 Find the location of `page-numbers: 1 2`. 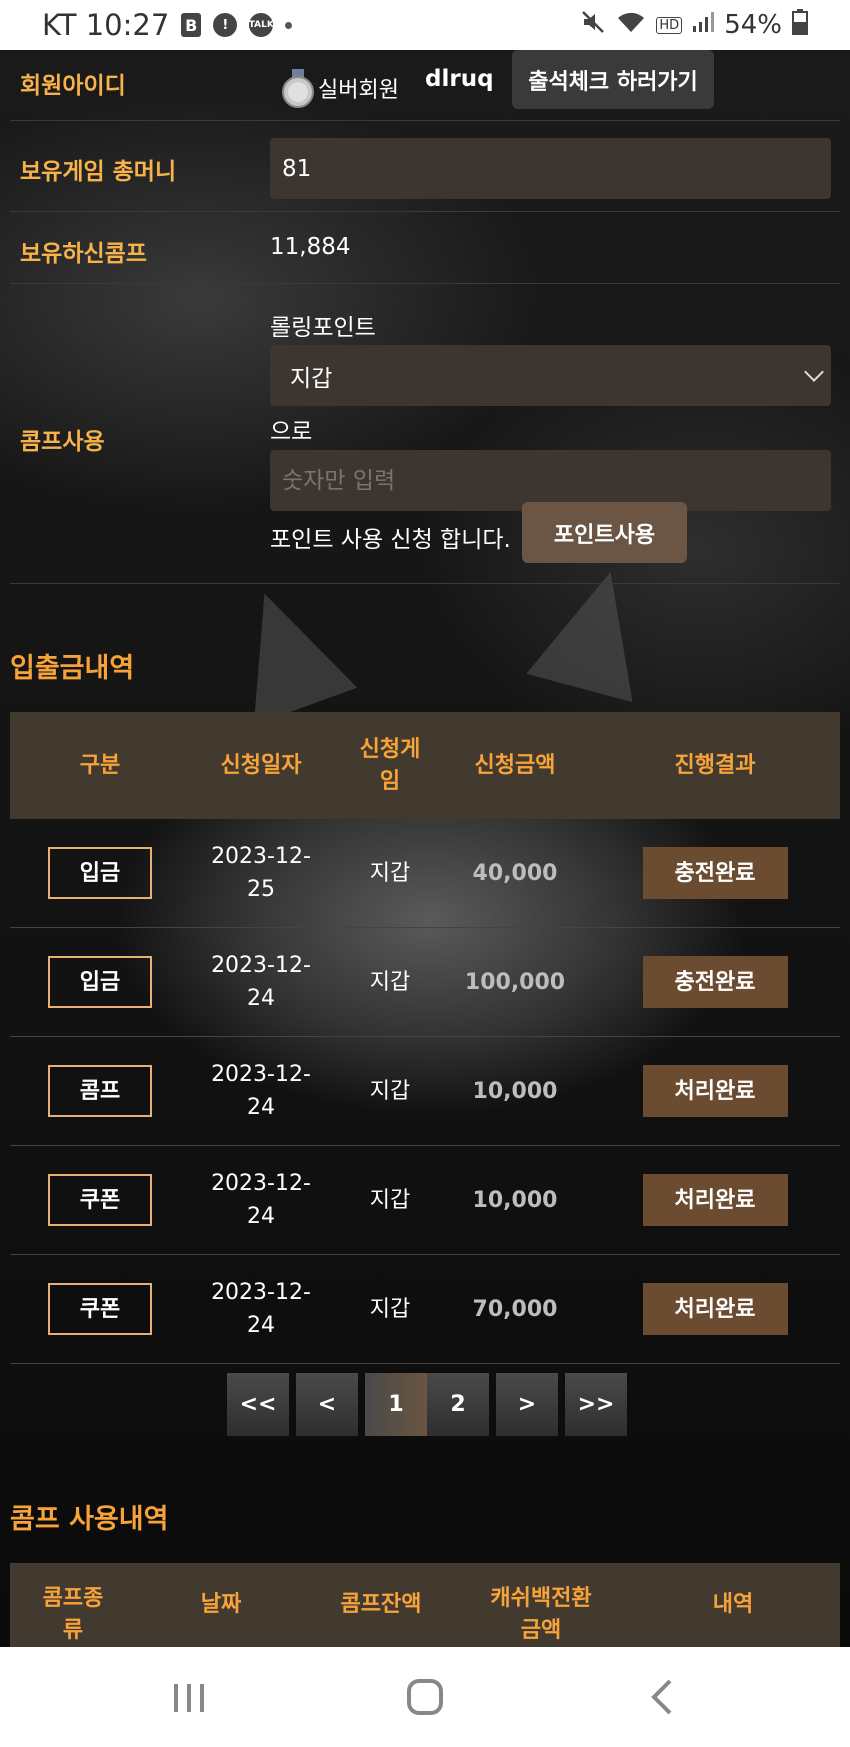

page-numbers: 1 2 is located at coordinates (427, 1404).